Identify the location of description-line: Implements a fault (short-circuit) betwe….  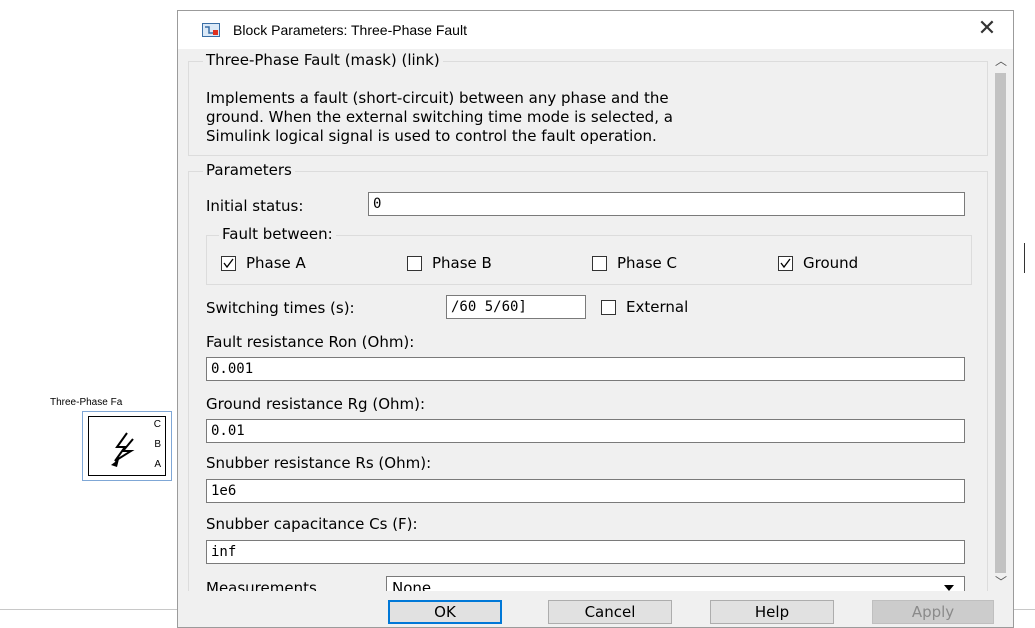
(437, 98).